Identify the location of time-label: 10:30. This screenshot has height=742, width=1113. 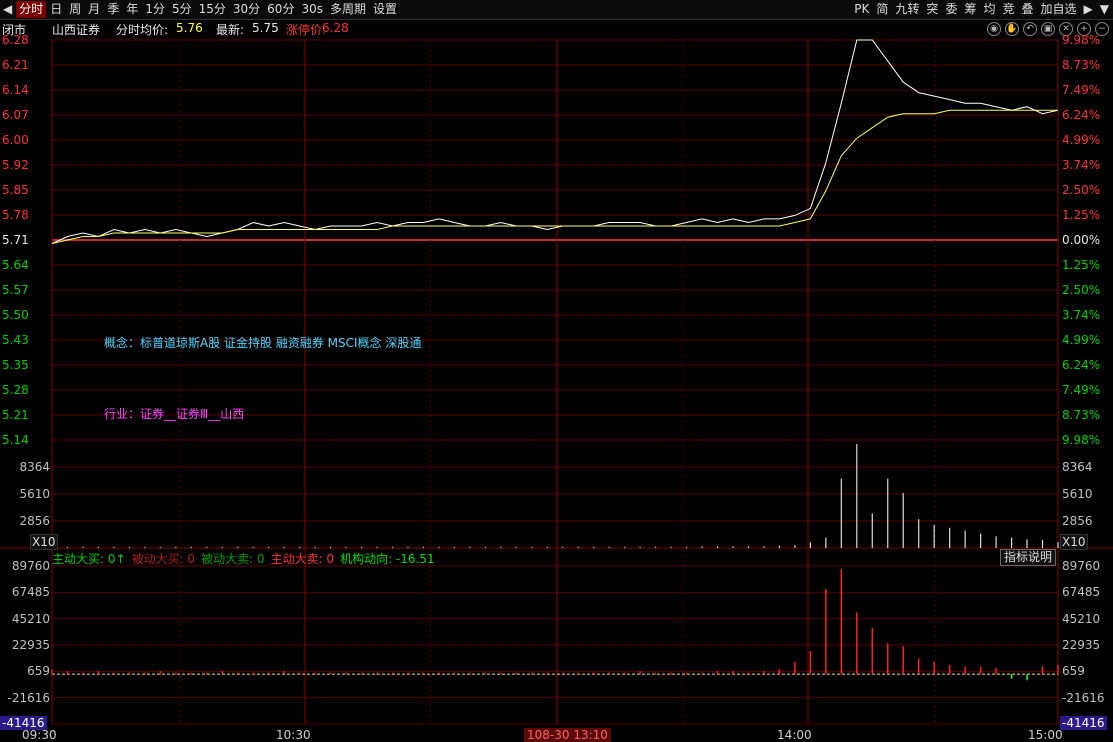
(293, 735).